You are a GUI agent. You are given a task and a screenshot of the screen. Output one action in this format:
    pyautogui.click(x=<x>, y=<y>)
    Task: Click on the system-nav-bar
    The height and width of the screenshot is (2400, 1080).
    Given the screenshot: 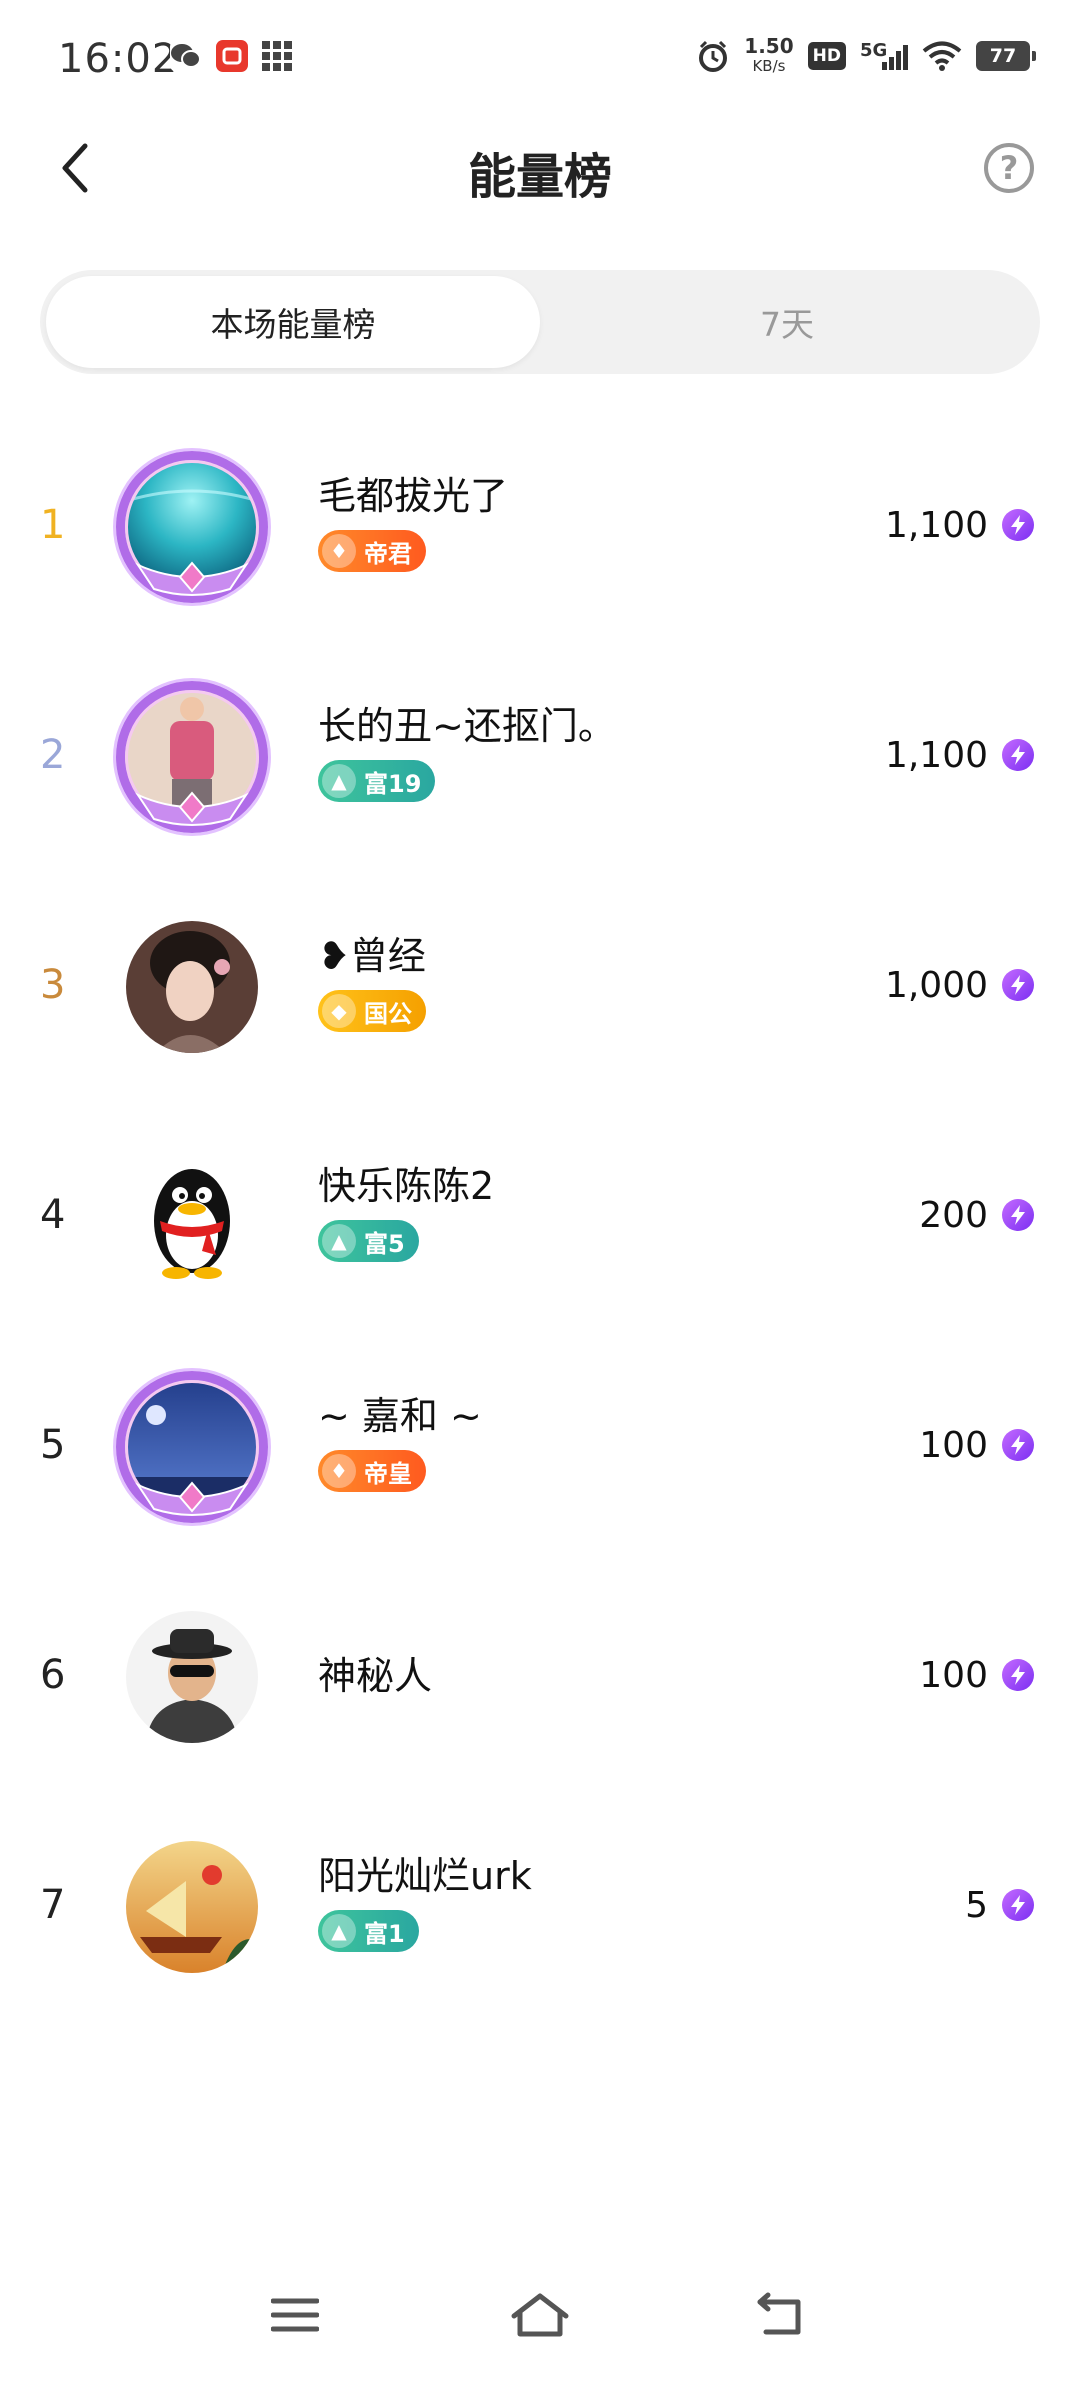 What is the action you would take?
    pyautogui.click(x=540, y=2320)
    